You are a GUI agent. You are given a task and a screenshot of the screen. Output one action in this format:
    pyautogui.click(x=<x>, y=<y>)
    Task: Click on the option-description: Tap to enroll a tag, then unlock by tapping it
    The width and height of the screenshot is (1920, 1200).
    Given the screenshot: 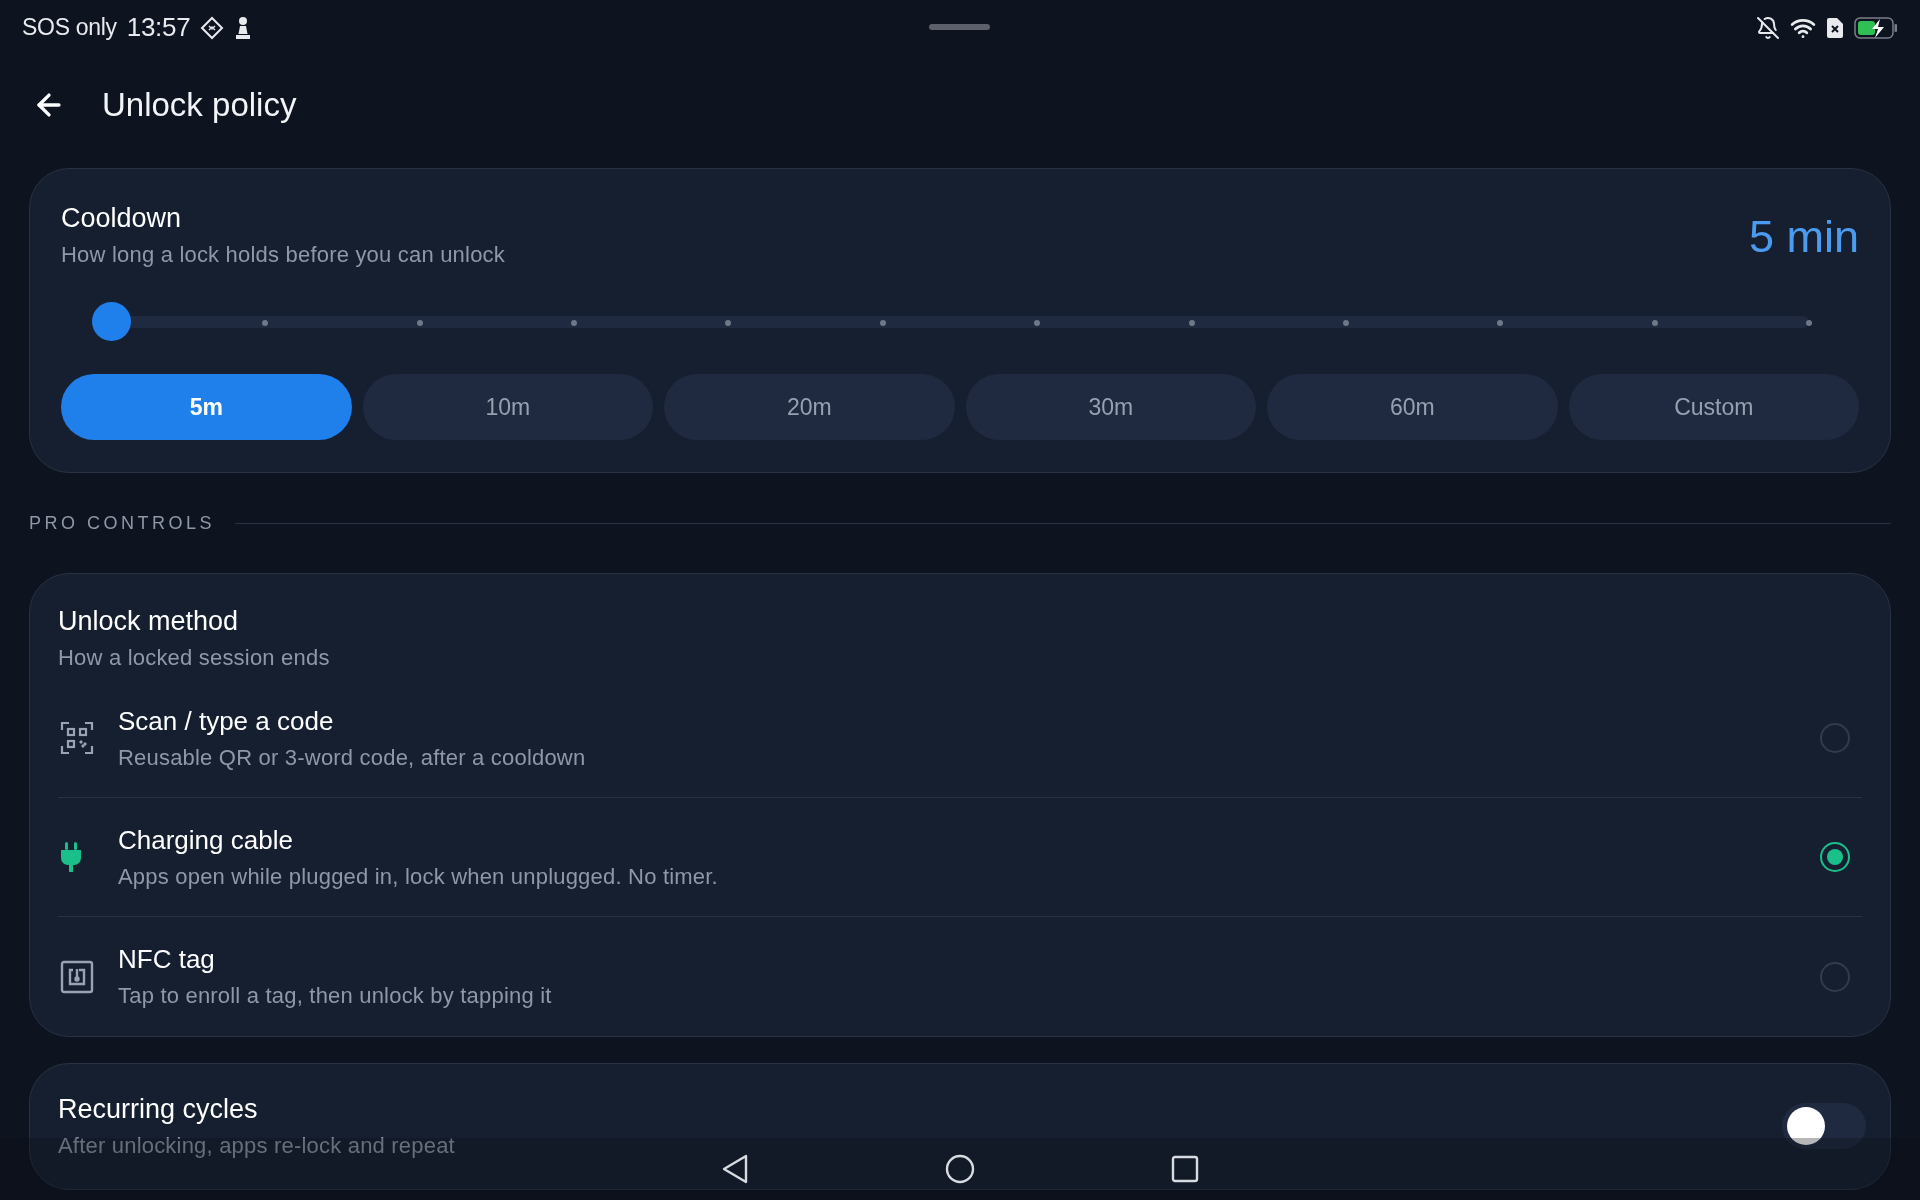 What is the action you would take?
    pyautogui.click(x=335, y=996)
    